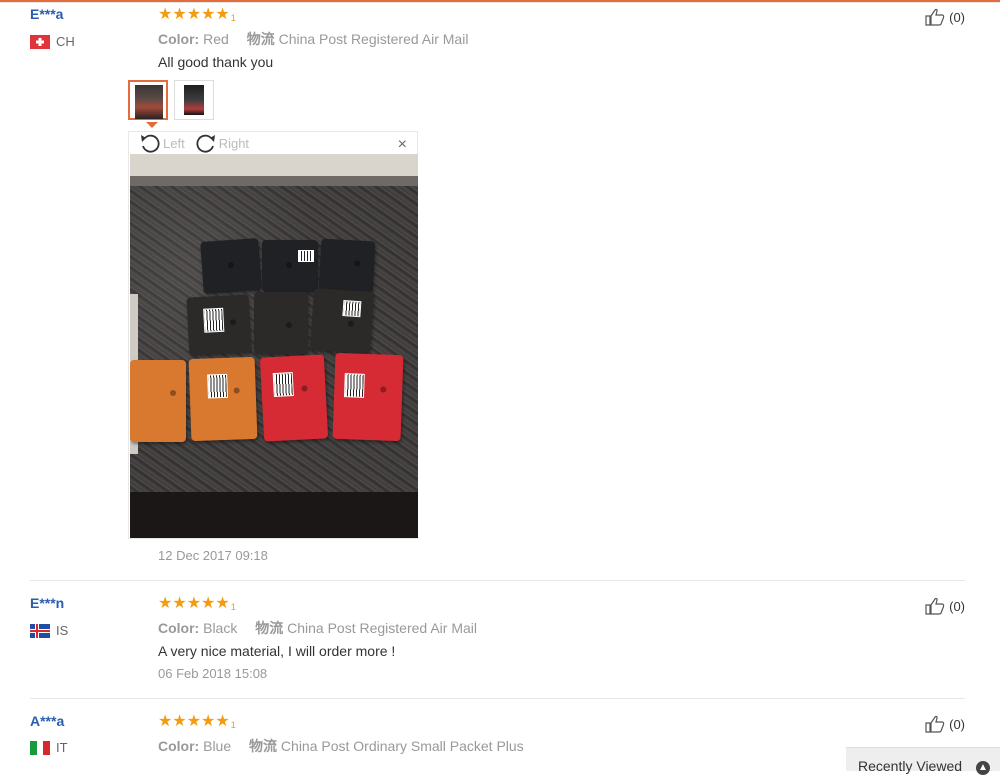 This screenshot has height=775, width=1000. What do you see at coordinates (65, 41) in the screenshot?
I see `country-code: CH` at bounding box center [65, 41].